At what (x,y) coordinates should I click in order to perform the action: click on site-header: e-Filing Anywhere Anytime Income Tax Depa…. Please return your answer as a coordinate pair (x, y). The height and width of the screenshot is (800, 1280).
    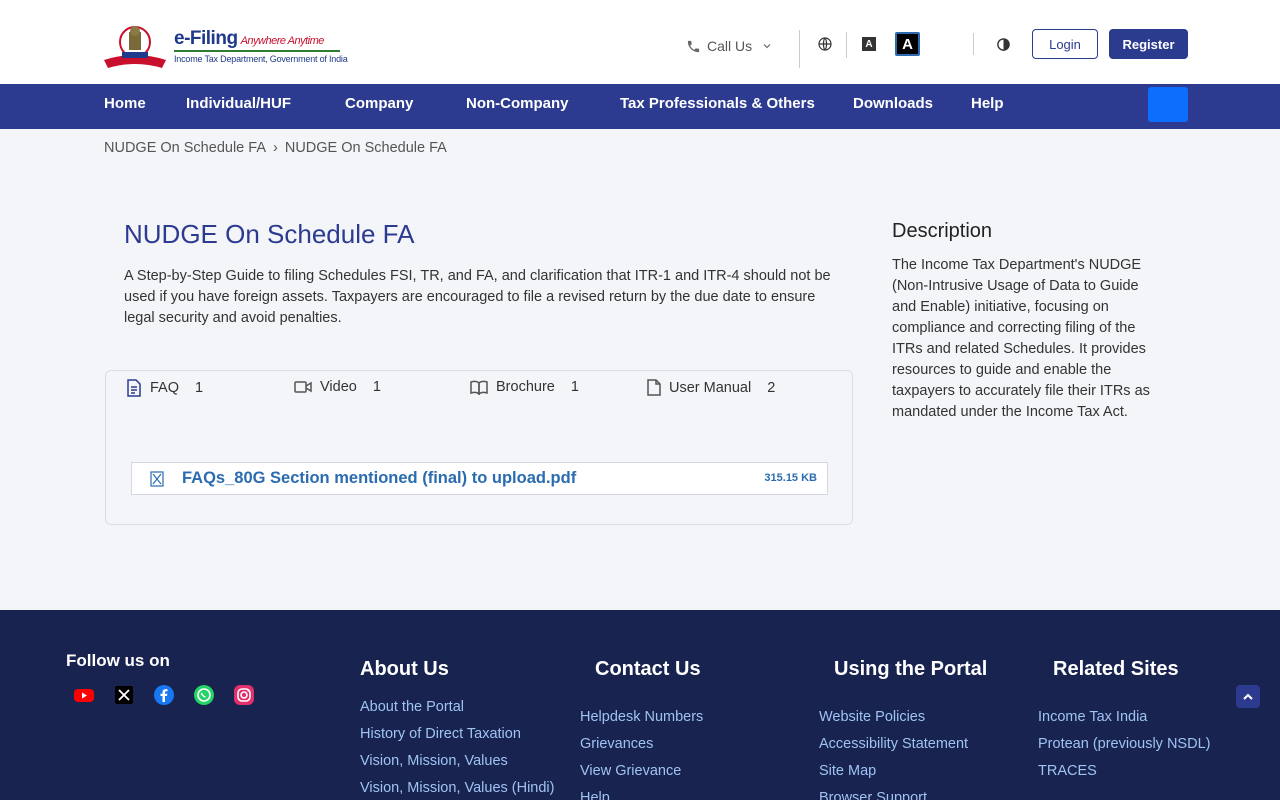
    Looking at the image, I should click on (640, 42).